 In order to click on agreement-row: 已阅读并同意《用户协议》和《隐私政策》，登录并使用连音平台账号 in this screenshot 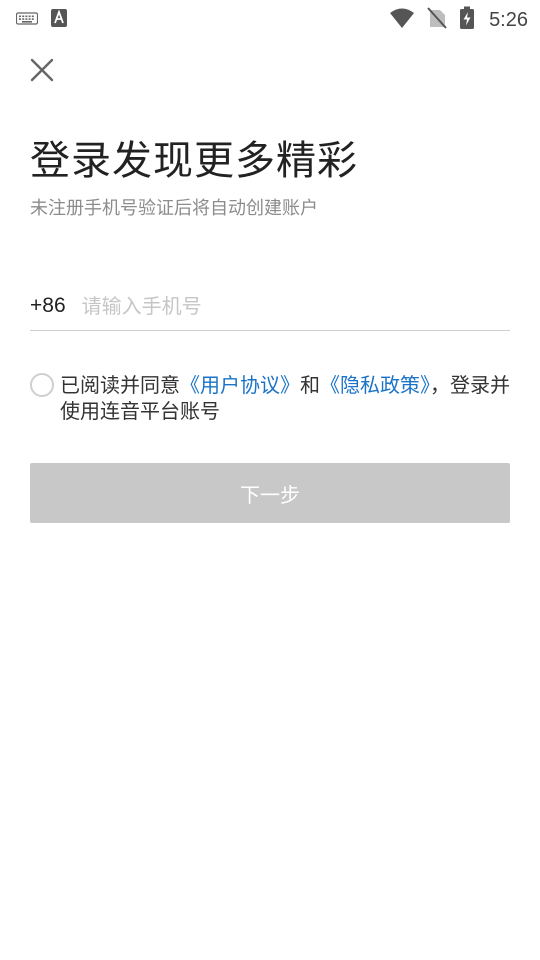, I will do `click(270, 398)`.